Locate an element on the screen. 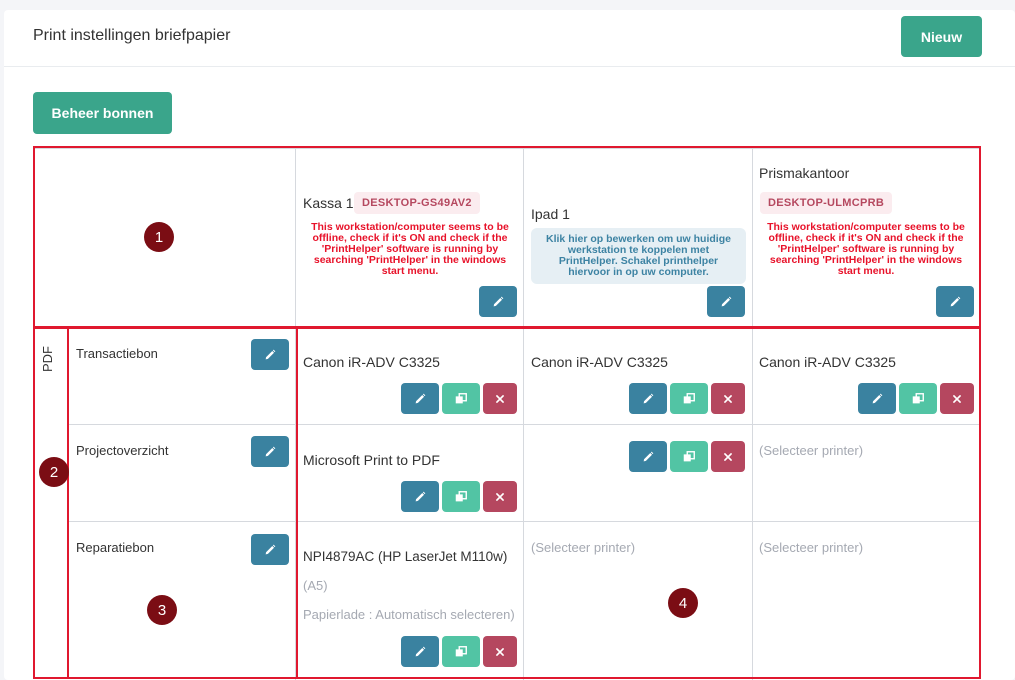  annotation-marker: 4 is located at coordinates (683, 603).